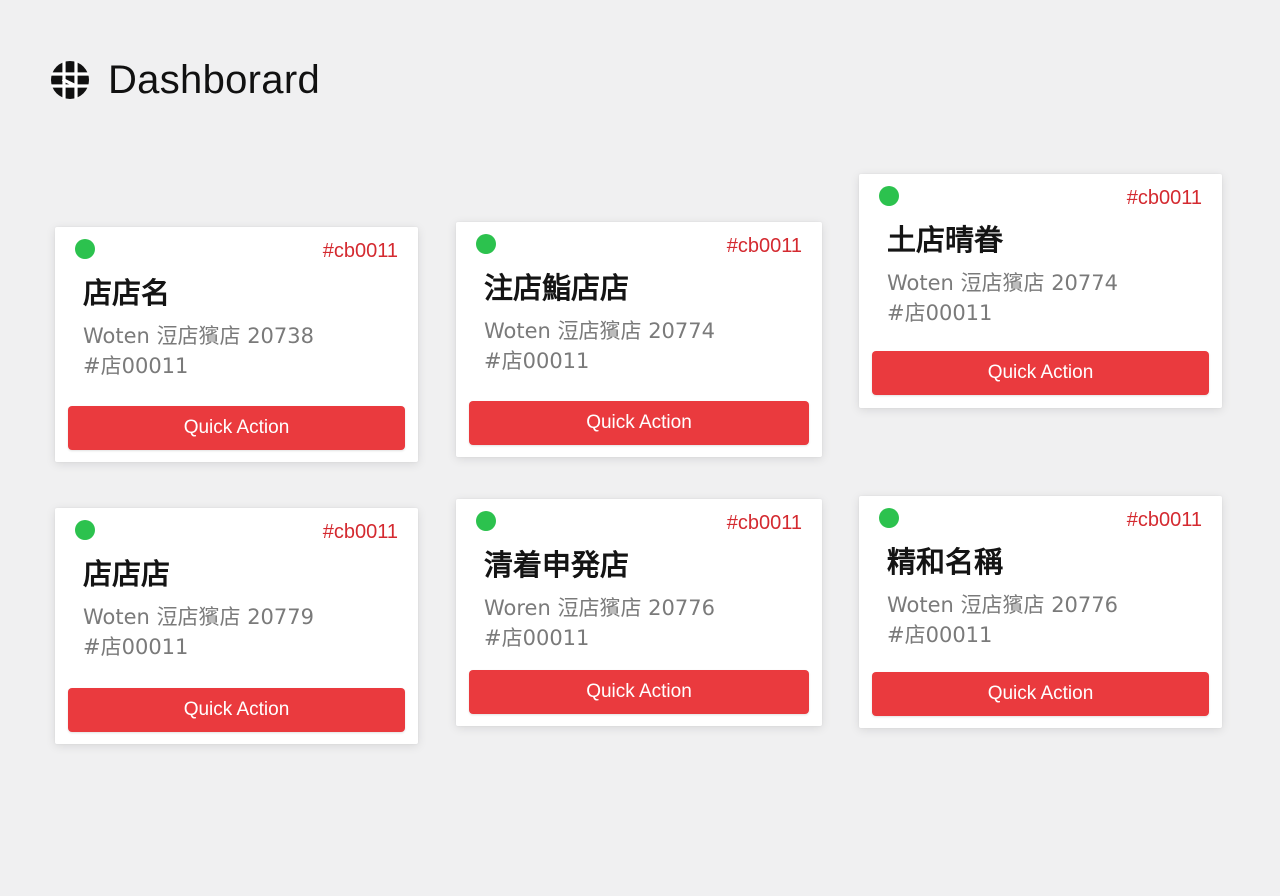 Image resolution: width=1280 pixels, height=896 pixels. Describe the element at coordinates (599, 608) in the screenshot. I see `card-subtitle: Woren 浢店獱店 20776` at that location.